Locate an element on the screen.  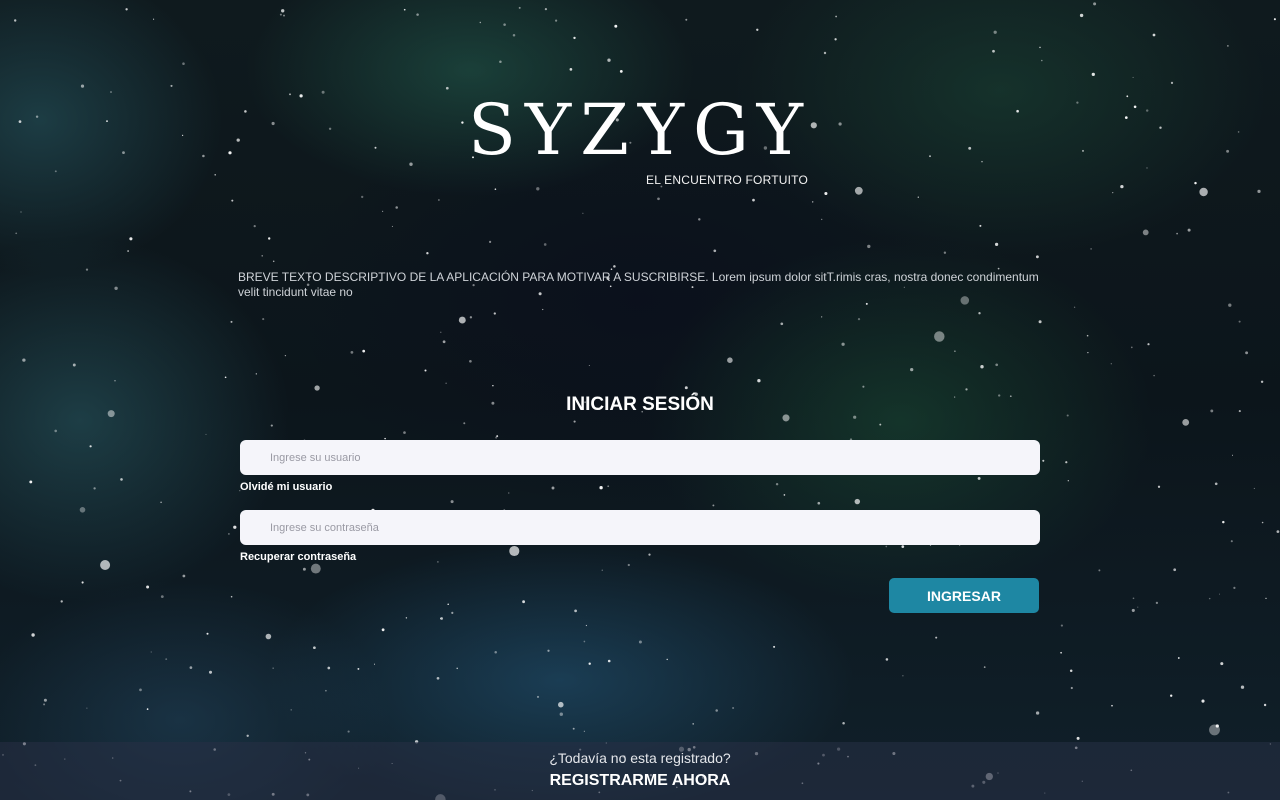
forgot-username-link: Olvidé mi usuario is located at coordinates (286, 487).